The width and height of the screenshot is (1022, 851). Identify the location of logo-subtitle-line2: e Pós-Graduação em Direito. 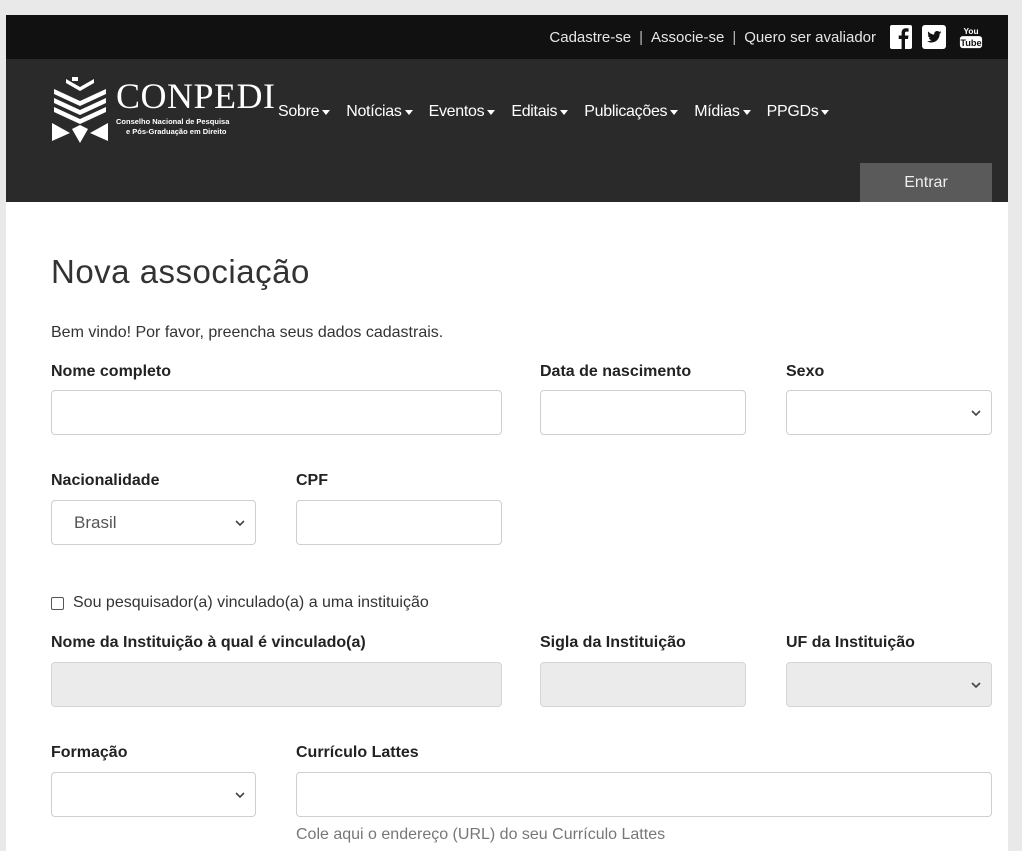
(176, 131).